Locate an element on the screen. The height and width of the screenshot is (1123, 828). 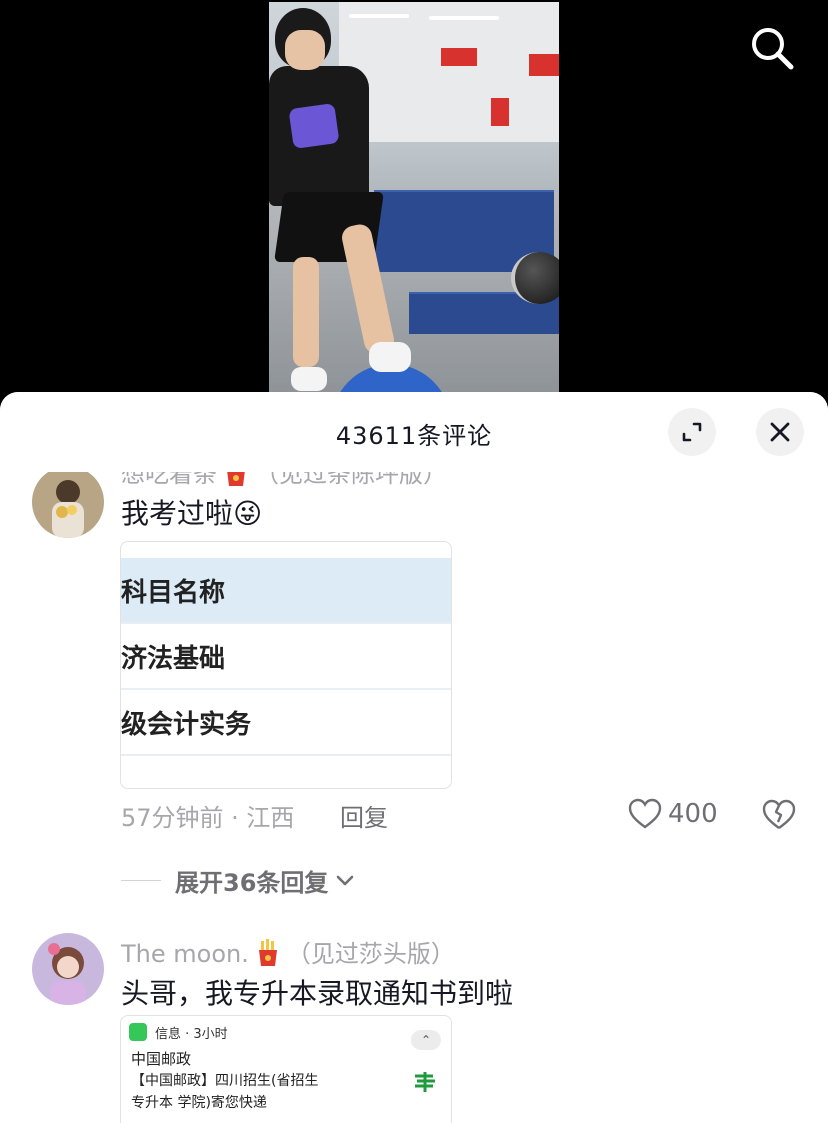
video-frame is located at coordinates (414, 201).